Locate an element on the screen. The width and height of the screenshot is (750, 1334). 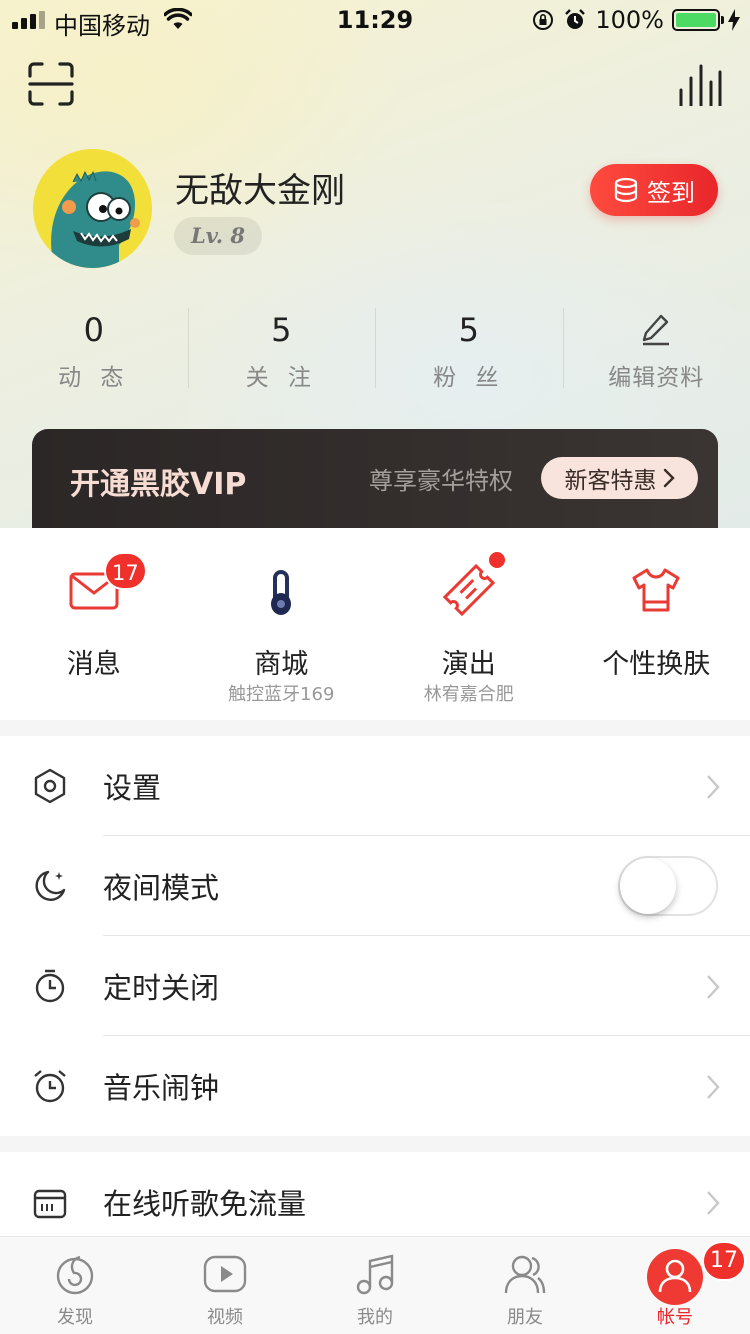
messages-badge: 17 is located at coordinates (125, 571).